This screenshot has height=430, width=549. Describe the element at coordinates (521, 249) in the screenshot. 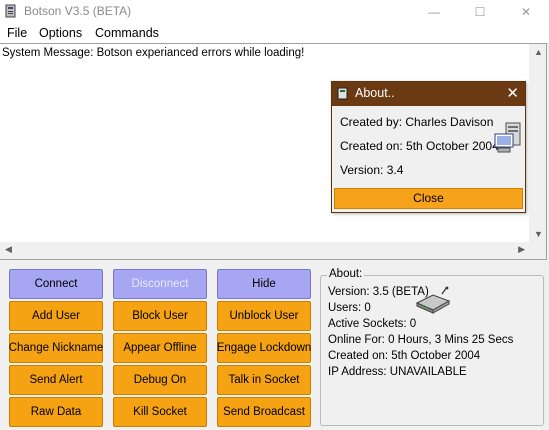

I see `scroll-right-icon: ▶` at that location.